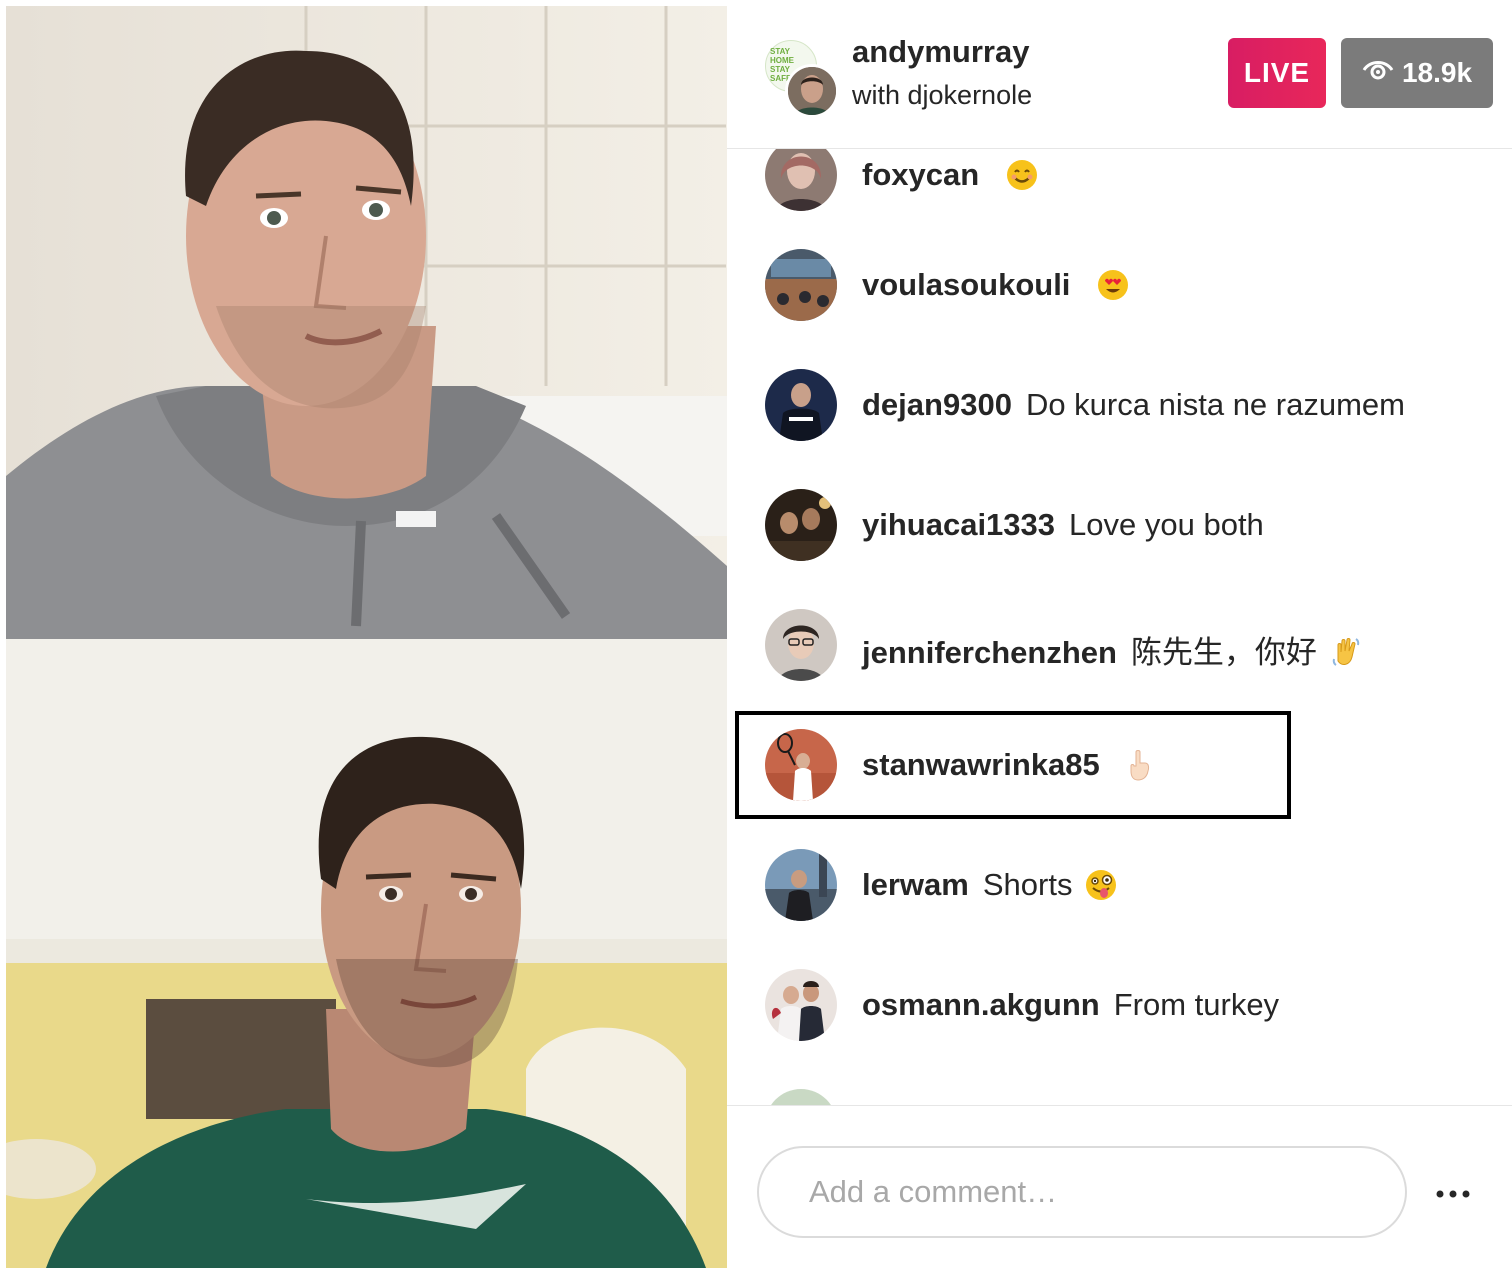 The width and height of the screenshot is (1512, 1273). What do you see at coordinates (942, 95) in the screenshot?
I see `guest-line: with djokernole` at bounding box center [942, 95].